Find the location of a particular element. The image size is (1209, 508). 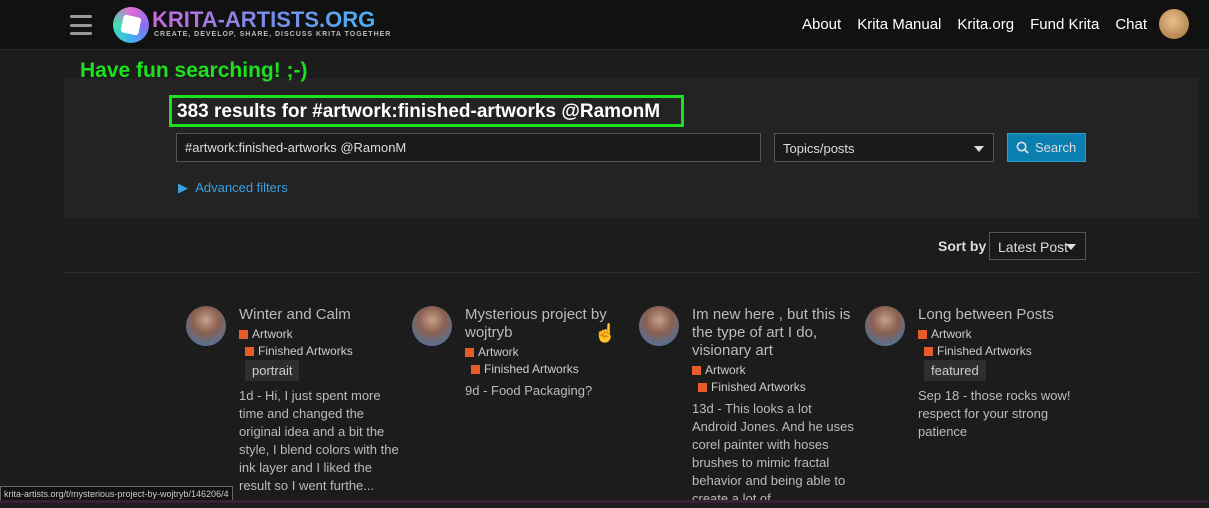

scope-value: Topics/posts is located at coordinates (819, 148).